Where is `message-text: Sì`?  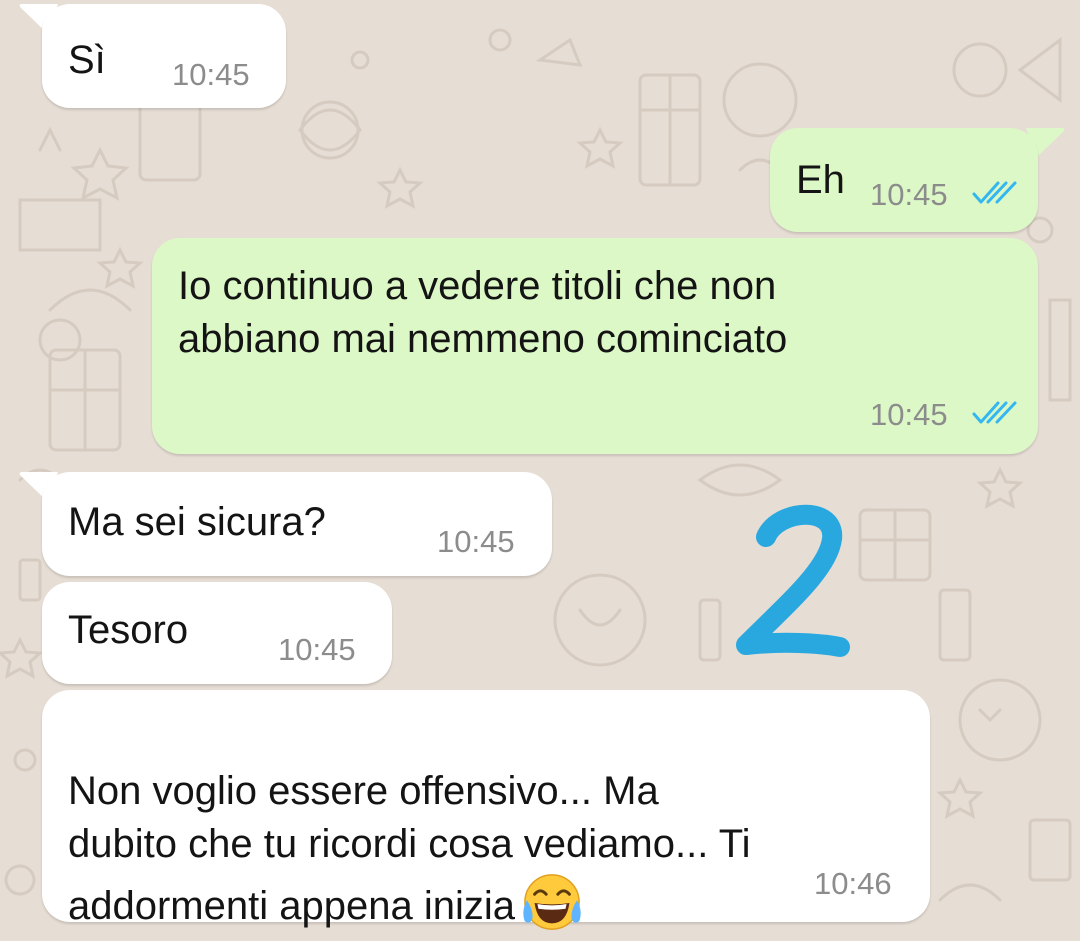
message-text: Sì is located at coordinates (87, 60).